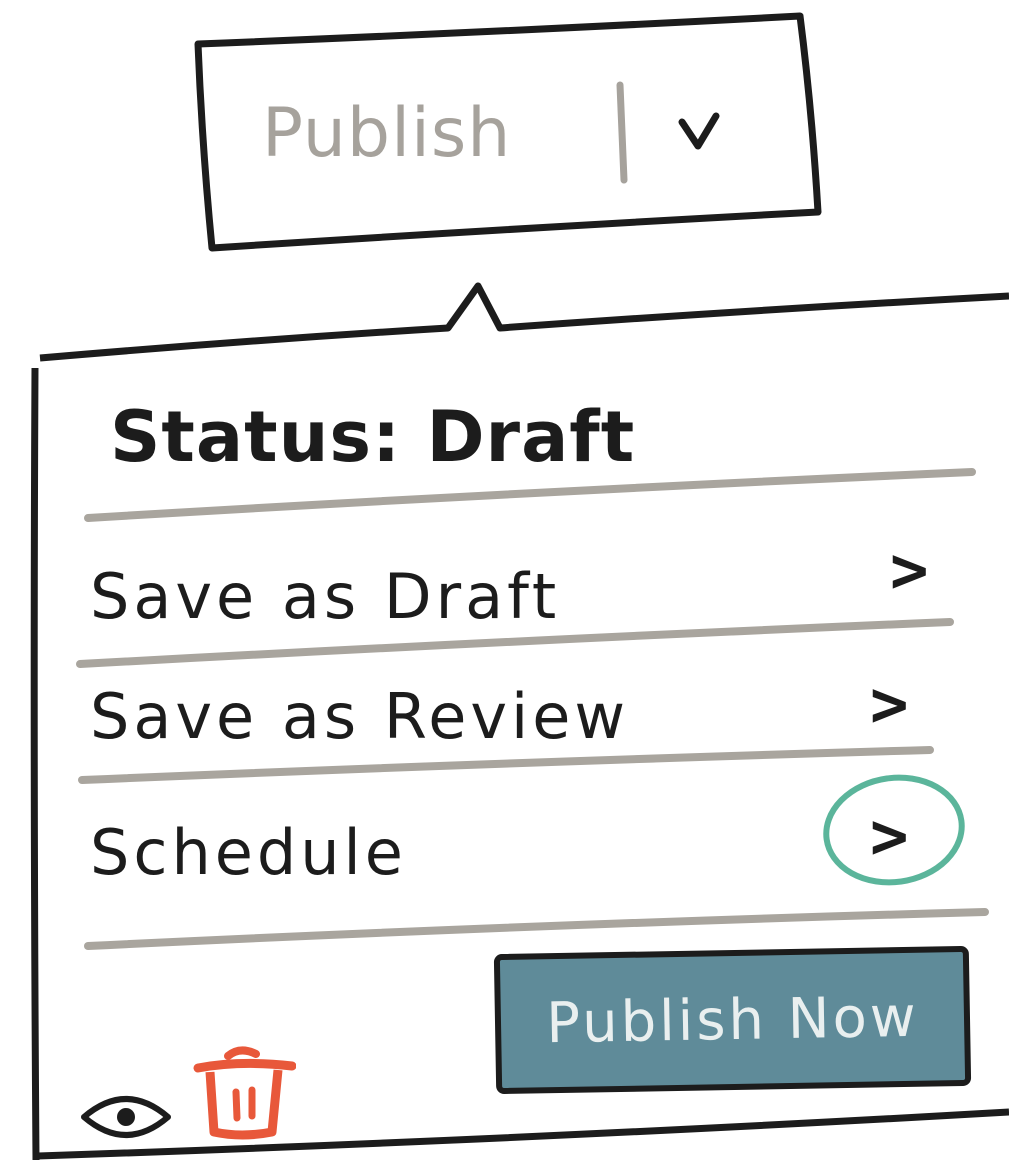  Describe the element at coordinates (523, 1134) in the screenshot. I see `popover-bottom-border` at that location.